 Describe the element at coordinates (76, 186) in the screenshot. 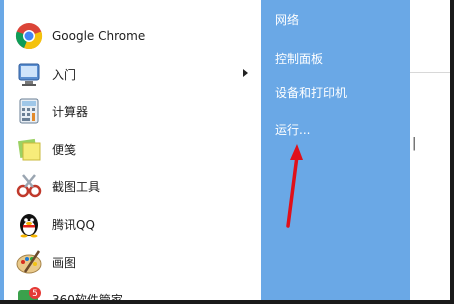

I see `program-label: 截图工具` at that location.